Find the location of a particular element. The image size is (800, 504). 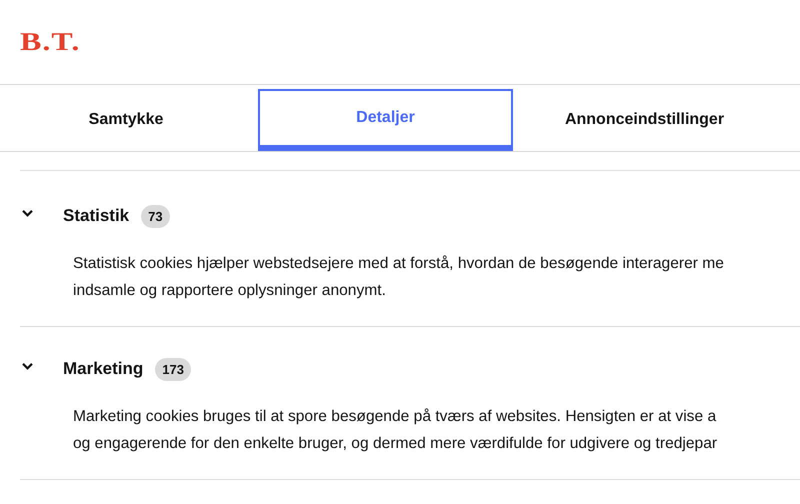

count-badge: 173 is located at coordinates (173, 369).